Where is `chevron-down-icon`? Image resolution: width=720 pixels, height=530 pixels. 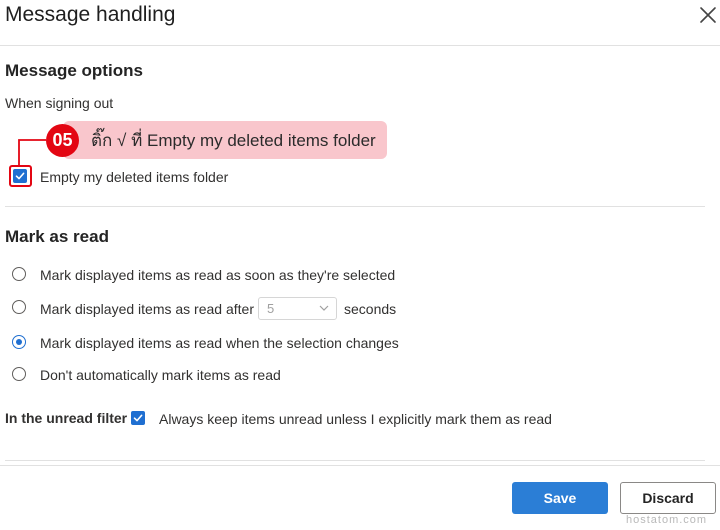
chevron-down-icon is located at coordinates (324, 308).